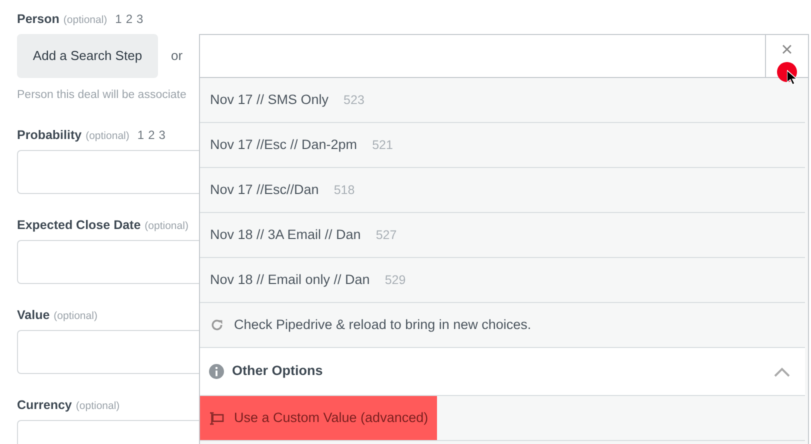  What do you see at coordinates (38, 19) in the screenshot?
I see `field-label: Person` at bounding box center [38, 19].